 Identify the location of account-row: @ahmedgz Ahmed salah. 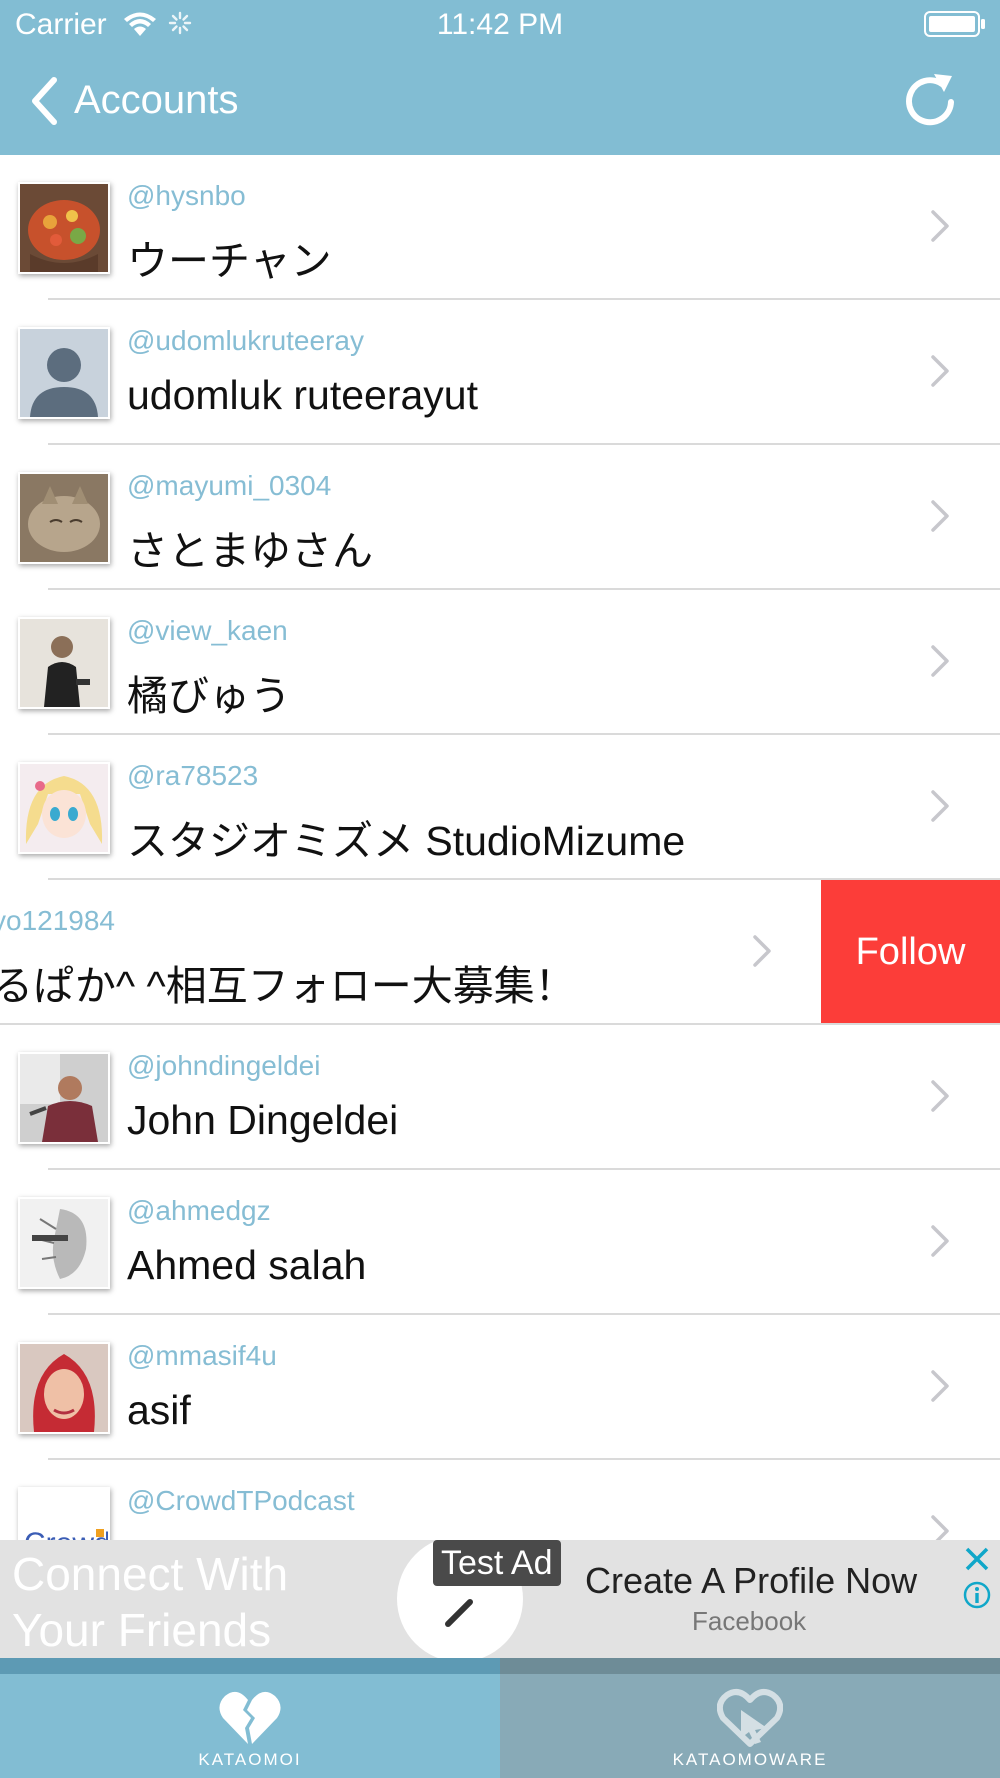
(500, 1242).